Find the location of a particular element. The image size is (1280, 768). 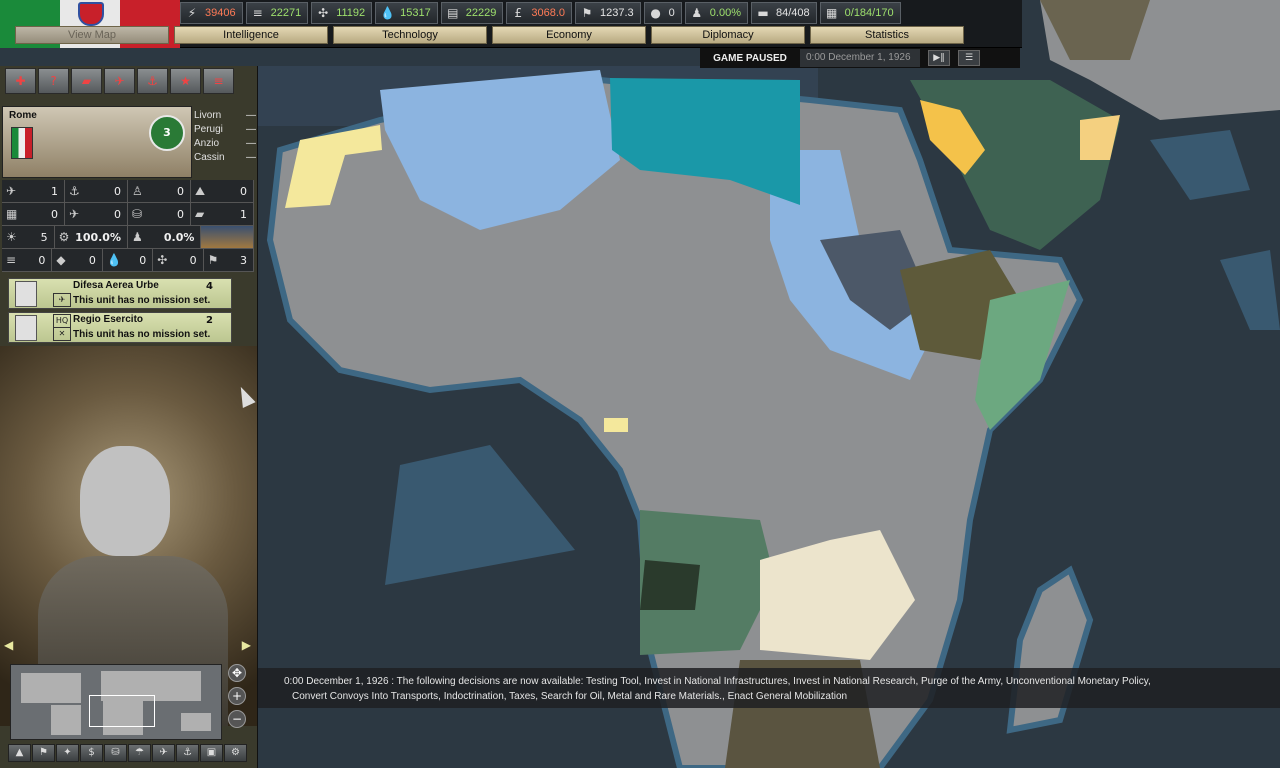

political-mode-icon: ⚑ is located at coordinates (43, 753).